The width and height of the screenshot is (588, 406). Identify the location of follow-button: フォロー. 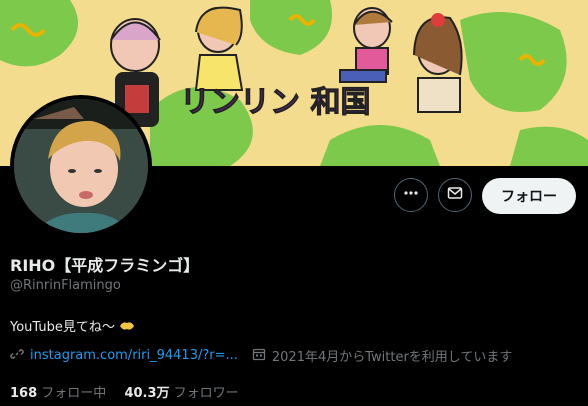
(529, 196).